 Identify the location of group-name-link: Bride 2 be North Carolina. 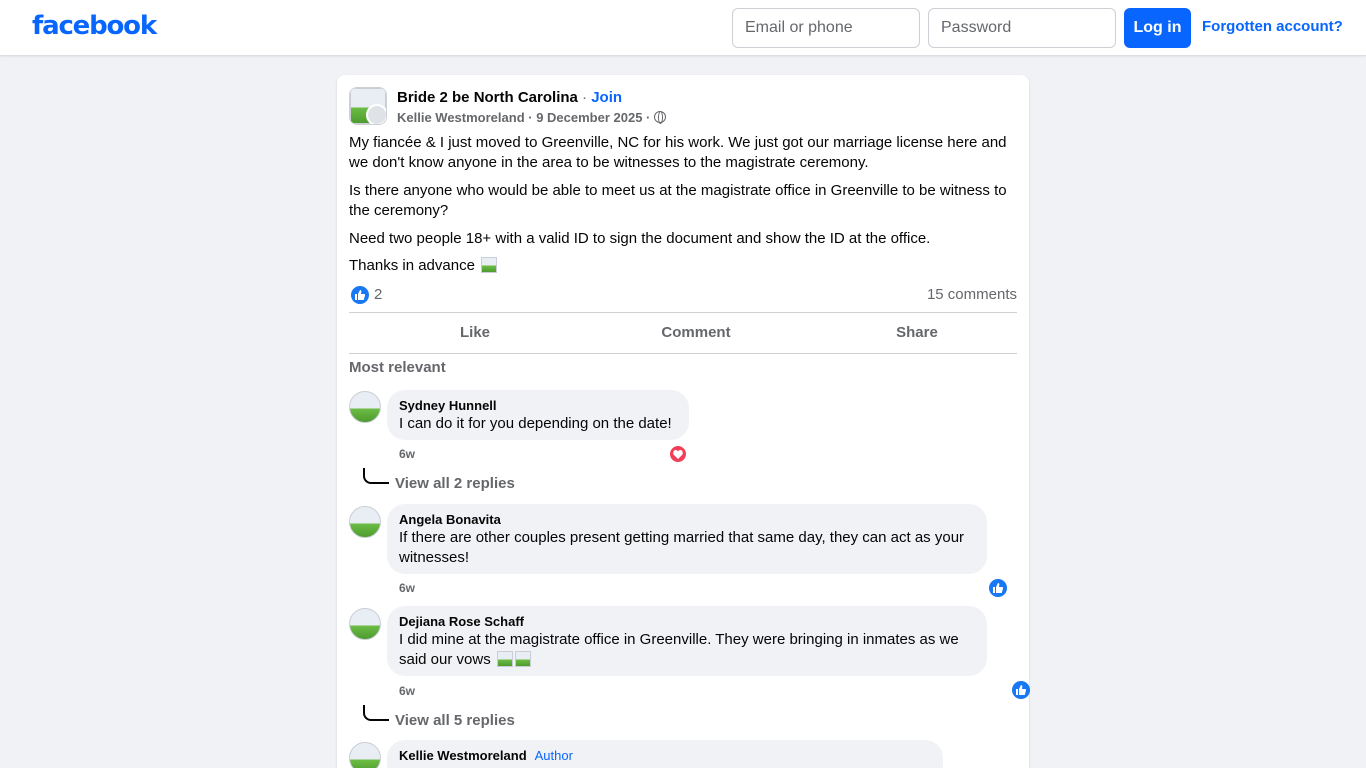
(487, 97).